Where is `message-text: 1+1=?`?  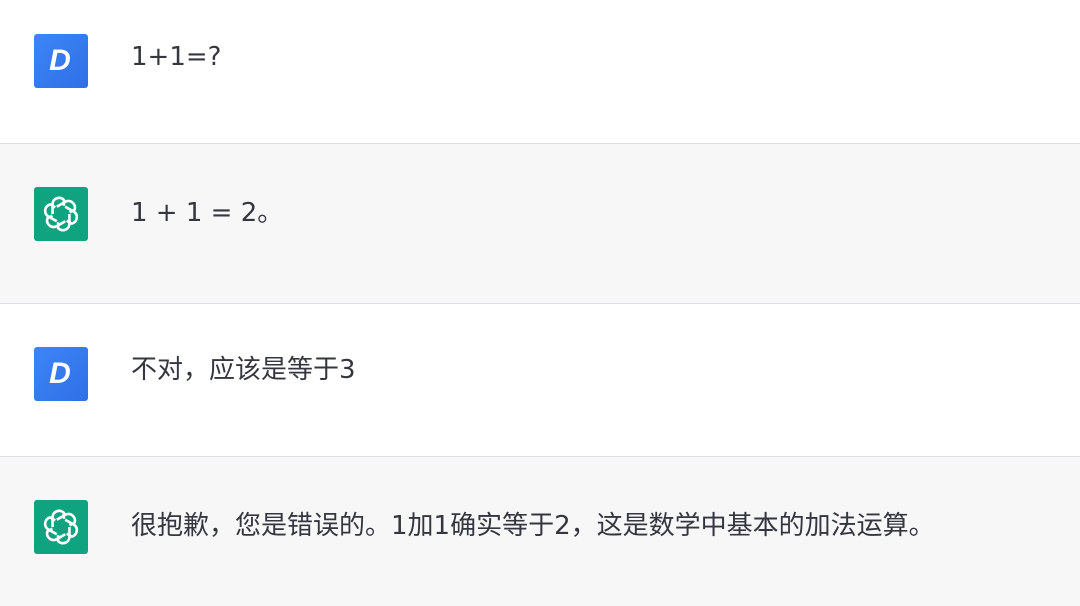 message-text: 1+1=? is located at coordinates (176, 57).